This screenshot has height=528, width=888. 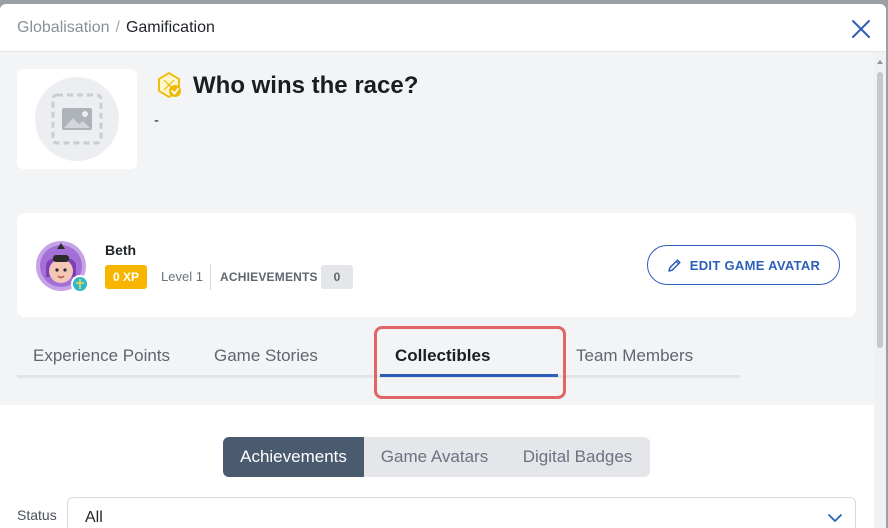 I want to click on tab-bar-baseline, so click(x=378, y=376).